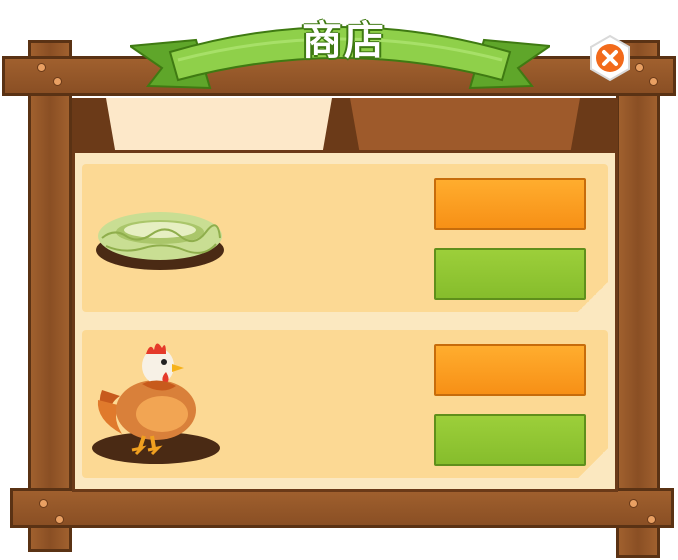 This screenshot has width=678, height=560. I want to click on tab-bar, so click(345, 125).